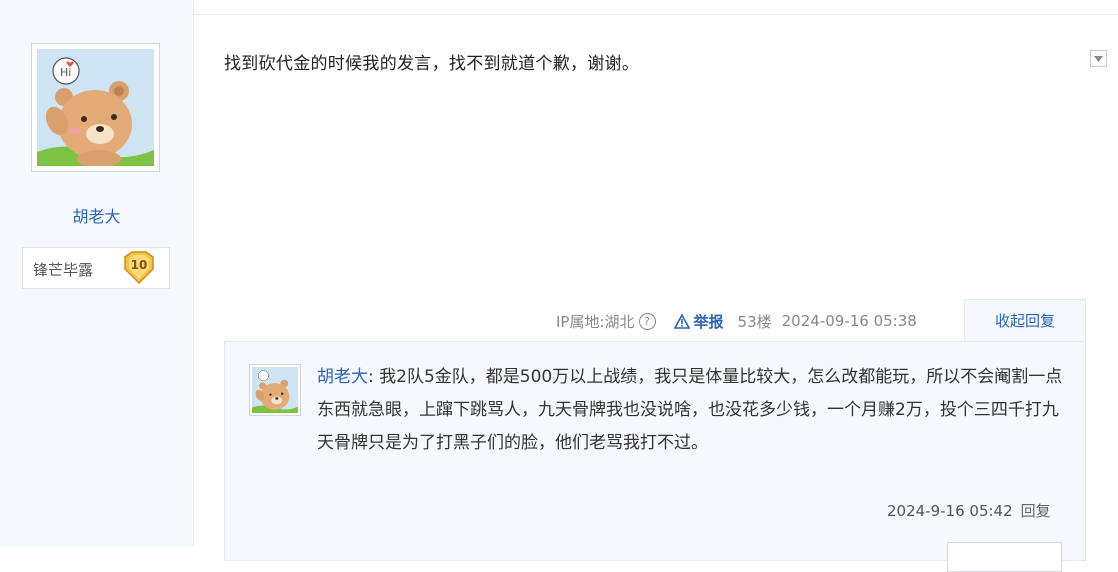  Describe the element at coordinates (656, 14) in the screenshot. I see `divider` at that location.